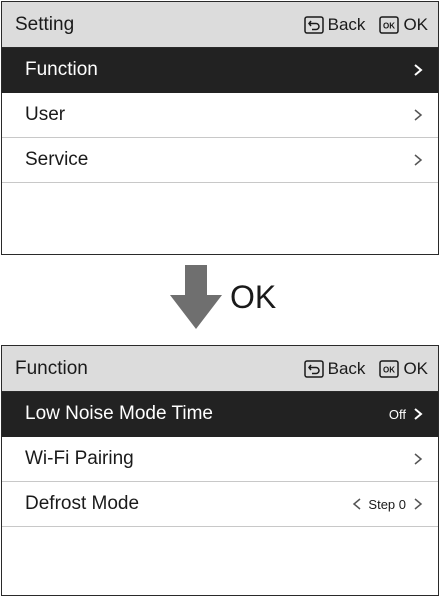 This screenshot has height=597, width=440. Describe the element at coordinates (387, 504) in the screenshot. I see `setting-value: Step 0` at that location.